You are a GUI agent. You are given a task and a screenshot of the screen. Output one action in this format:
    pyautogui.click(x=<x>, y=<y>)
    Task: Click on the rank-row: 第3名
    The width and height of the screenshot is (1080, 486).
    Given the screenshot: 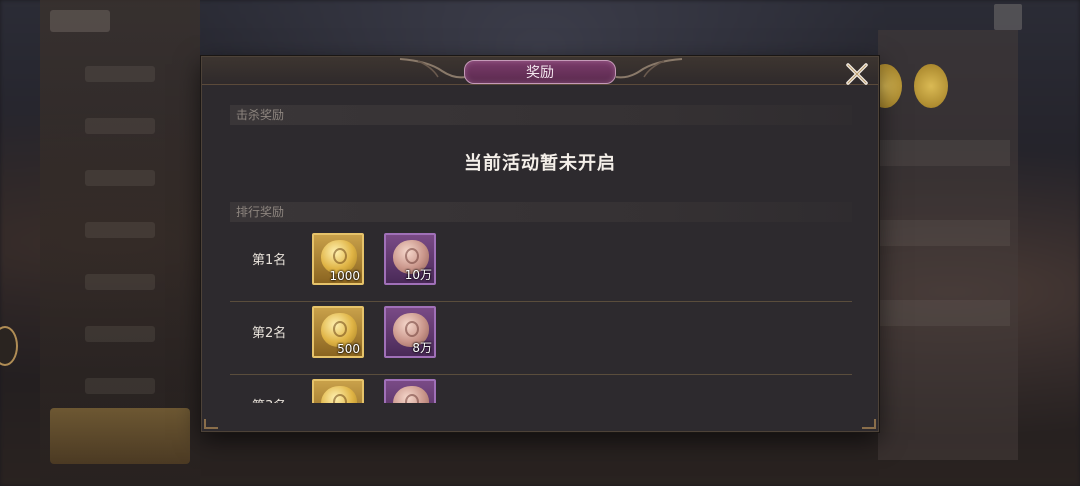 What is the action you would take?
    pyautogui.click(x=541, y=389)
    